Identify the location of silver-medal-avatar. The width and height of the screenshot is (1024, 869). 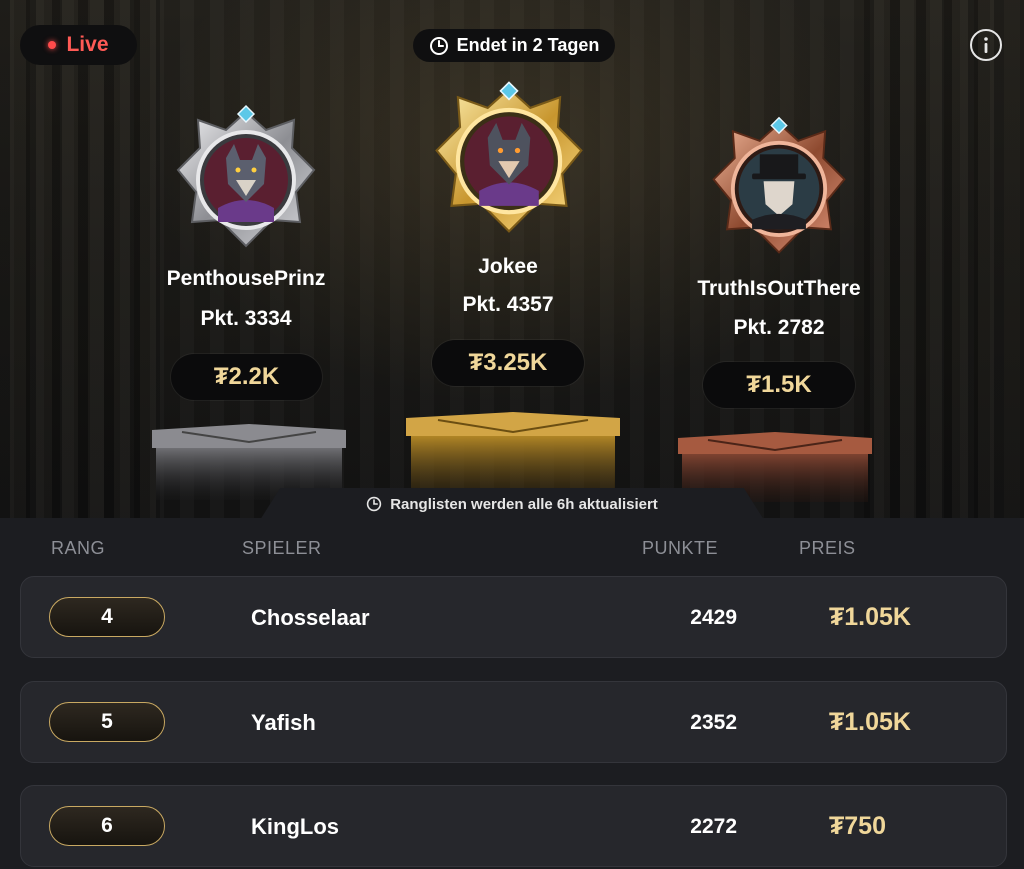
(246, 178).